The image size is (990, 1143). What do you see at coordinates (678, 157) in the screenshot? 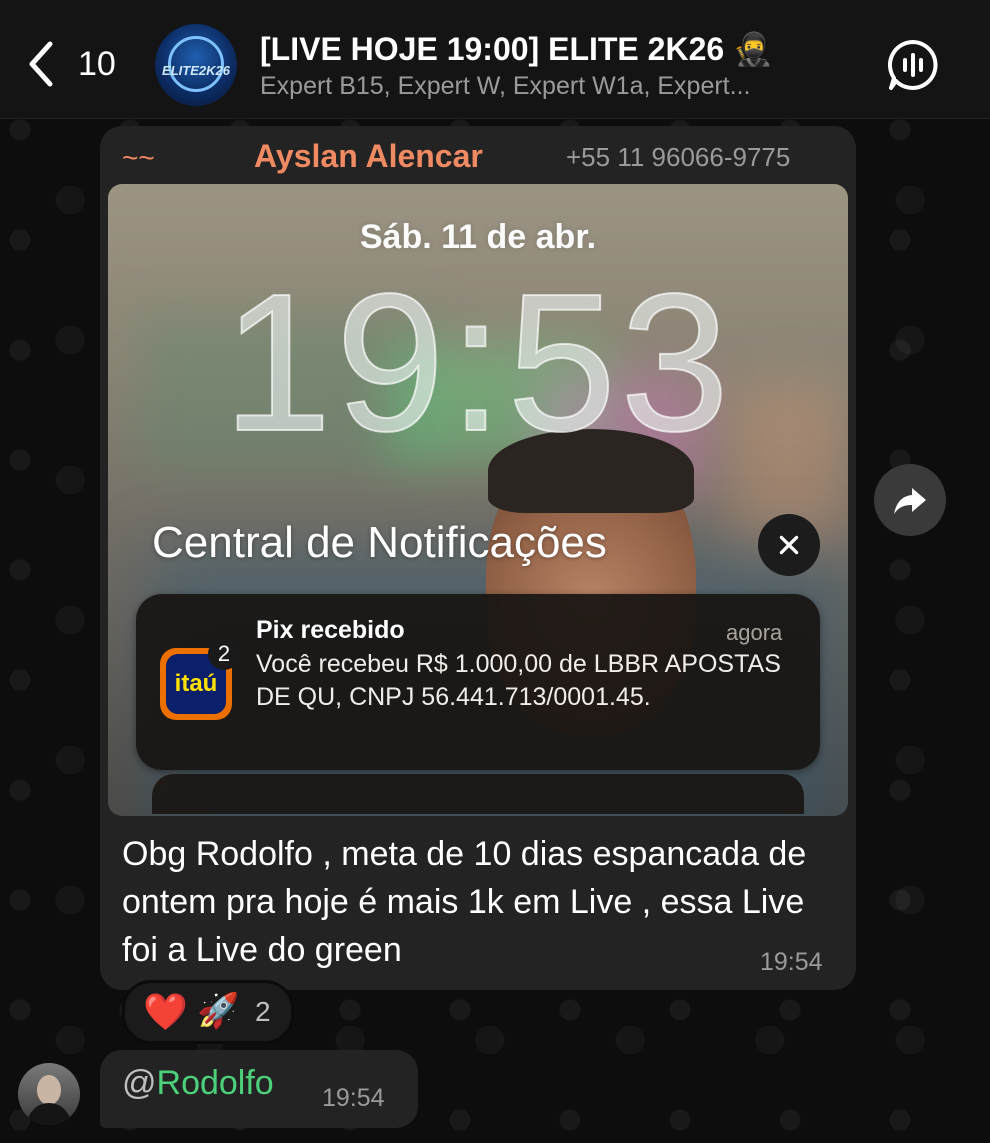
I see `sender-phone: +55 11 96066-9775` at bounding box center [678, 157].